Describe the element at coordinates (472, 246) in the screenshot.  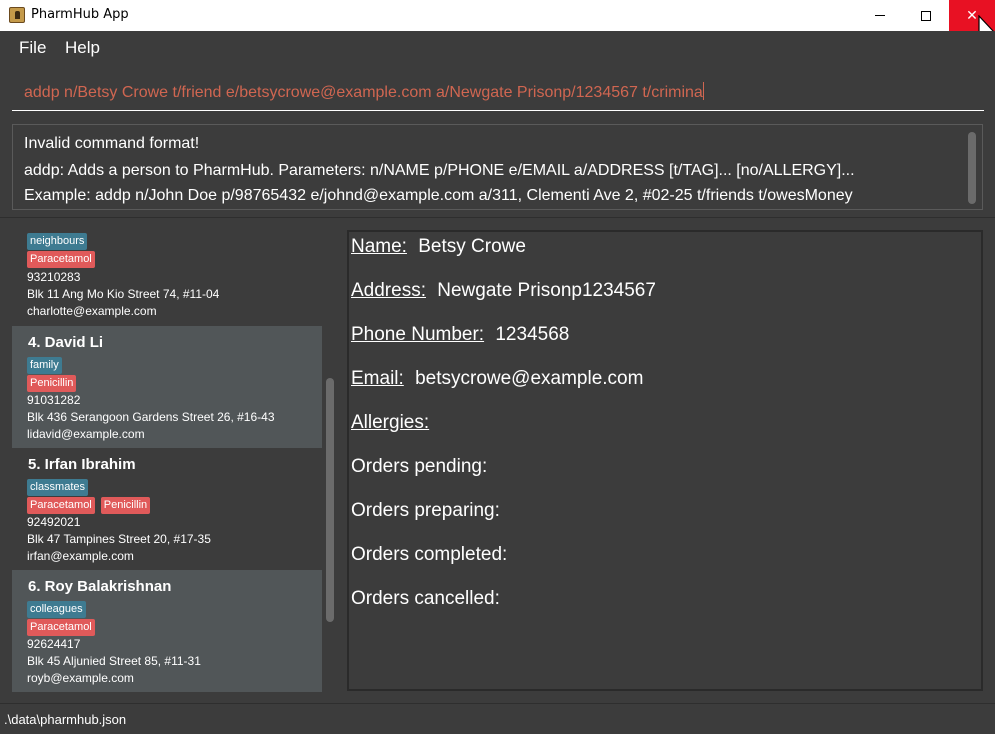
I see `name-value: Betsy Crowe` at that location.